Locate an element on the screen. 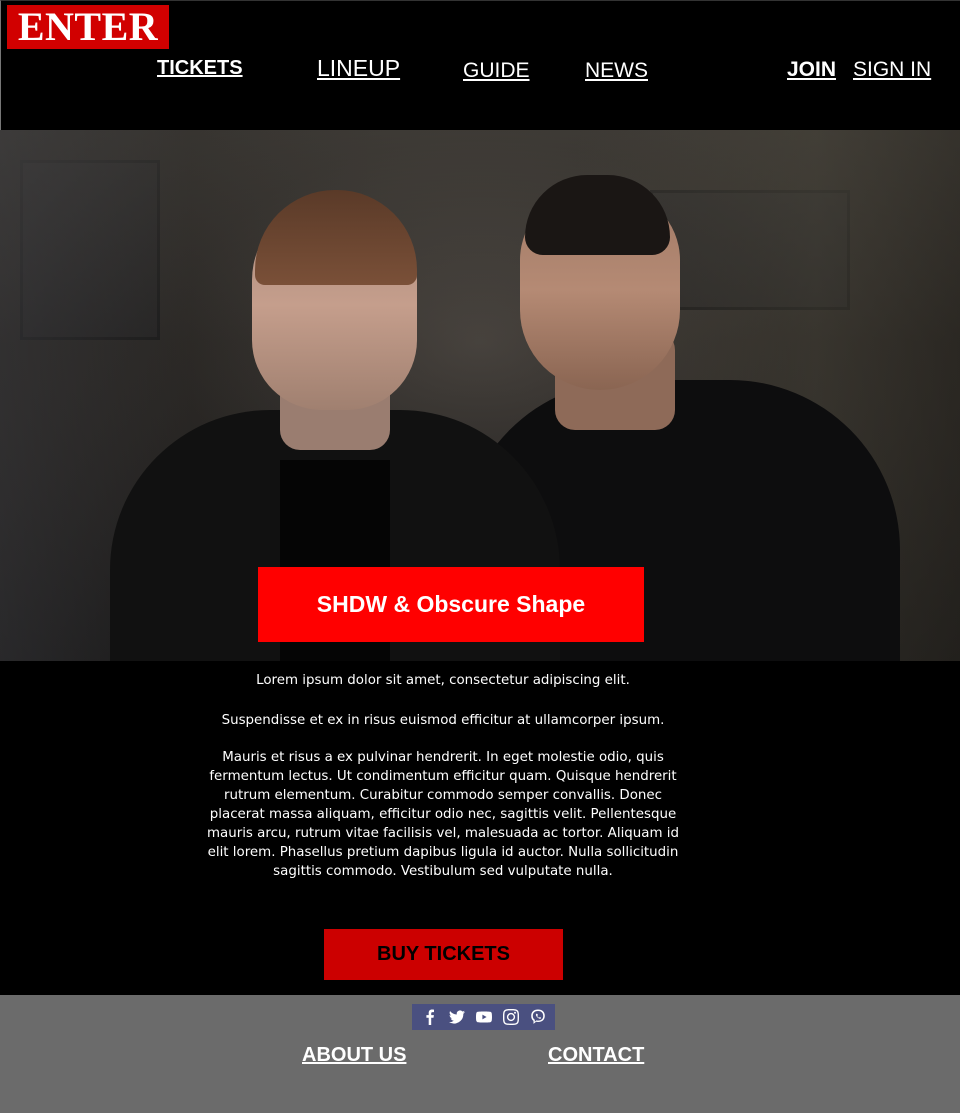 Image resolution: width=960 pixels, height=1113 pixels. site-footer: ABOUT US CONTACT is located at coordinates (480, 1054).